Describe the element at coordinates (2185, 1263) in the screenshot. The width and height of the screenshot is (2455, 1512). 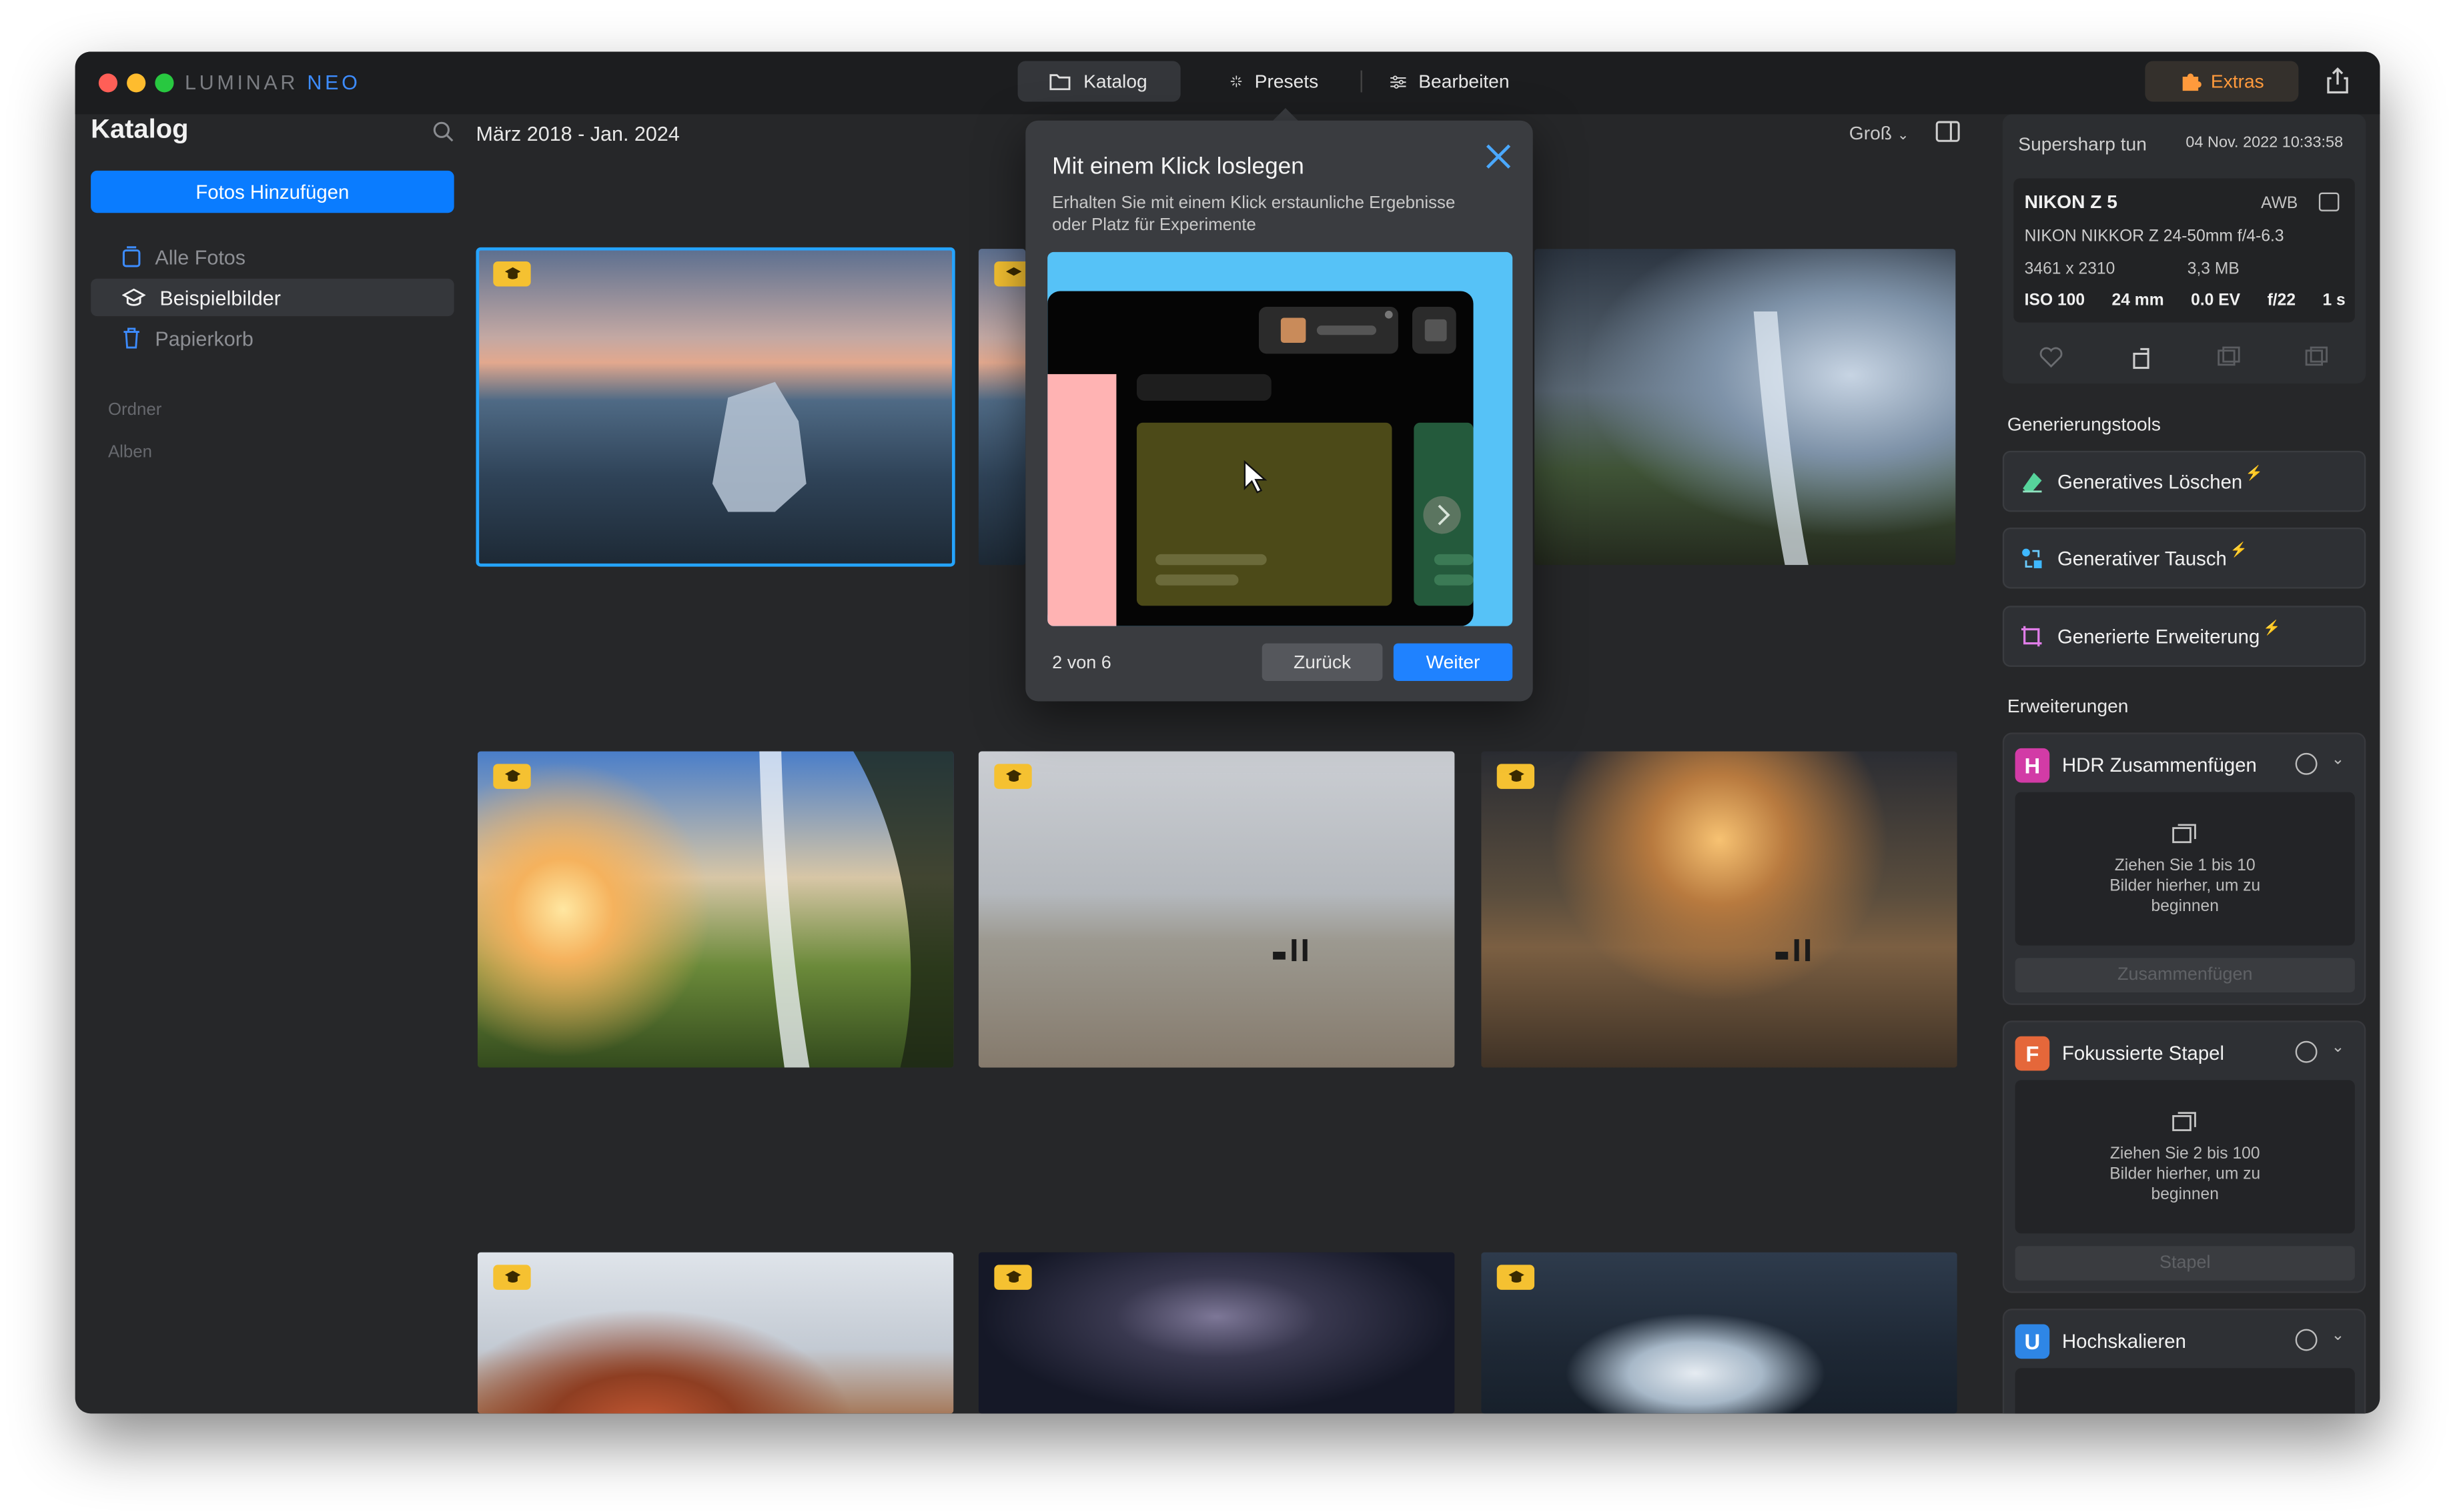
I see `stack-button: Stapel` at that location.